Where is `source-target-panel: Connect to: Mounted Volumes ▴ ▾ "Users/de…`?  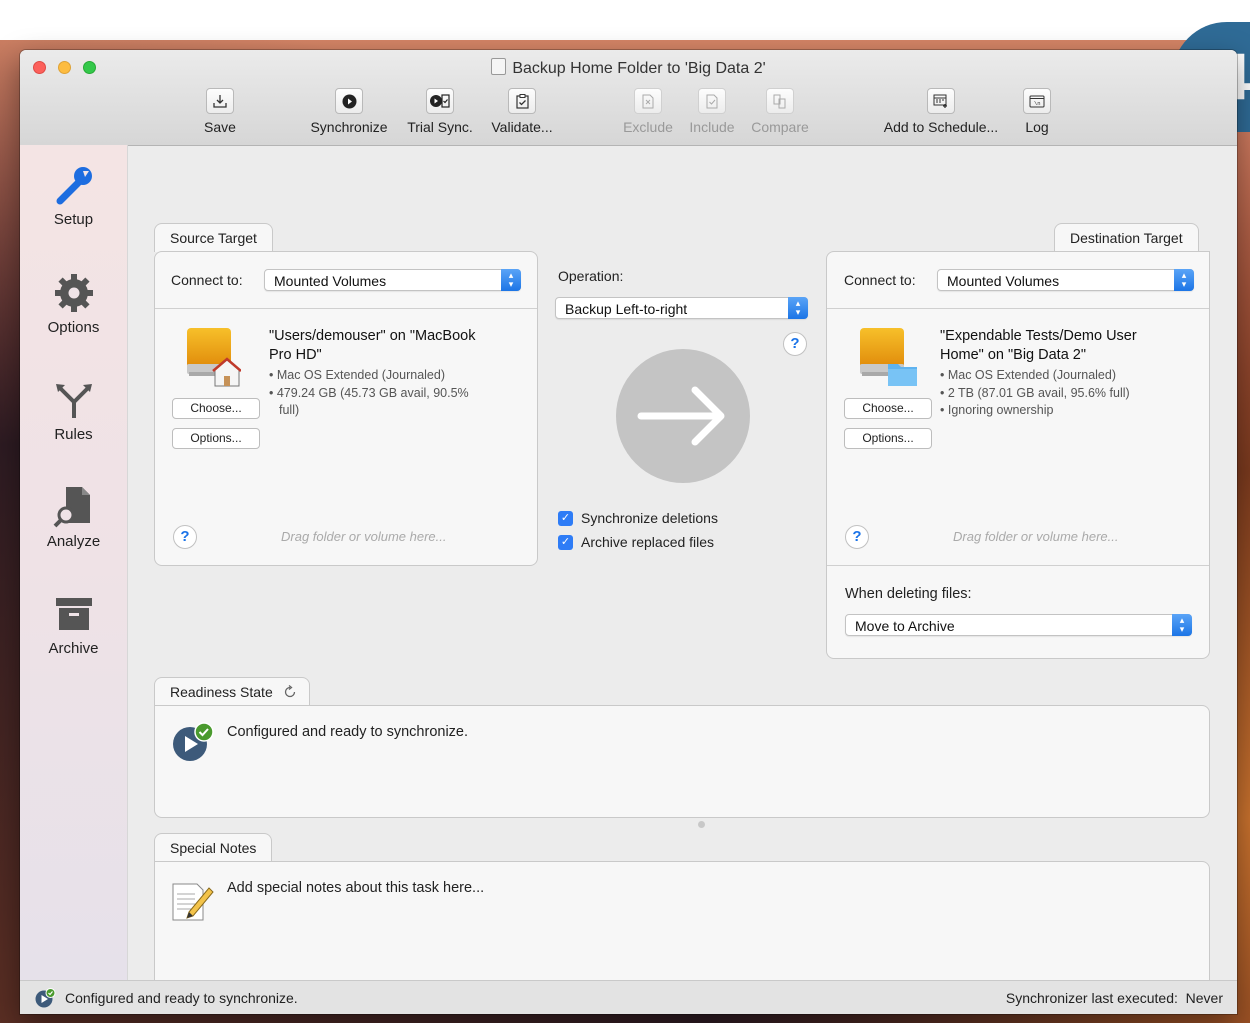 source-target-panel: Connect to: Mounted Volumes ▴ ▾ "Users/de… is located at coordinates (346, 408).